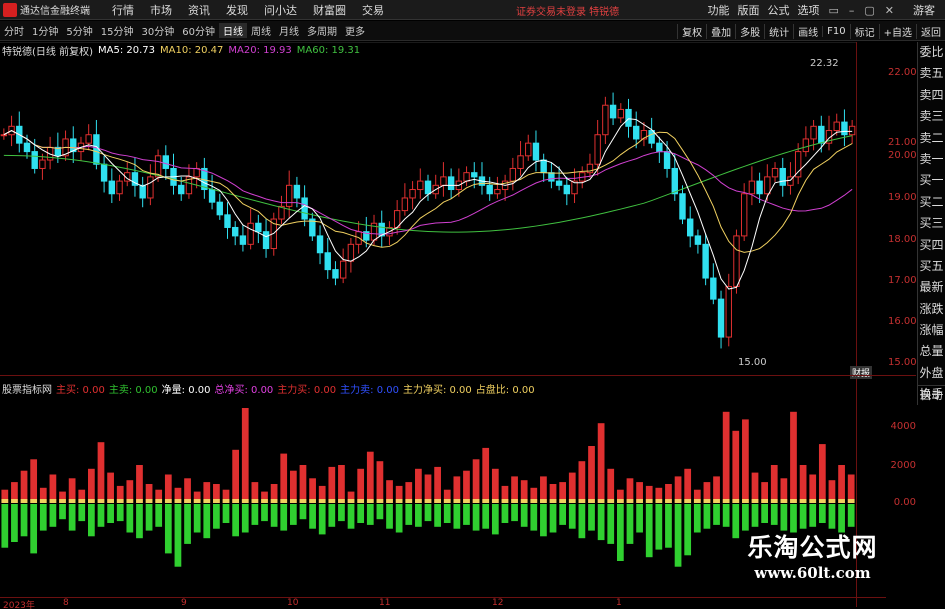  What do you see at coordinates (931, 116) in the screenshot?
I see `side-item-sell3: 卖三` at bounding box center [931, 116].